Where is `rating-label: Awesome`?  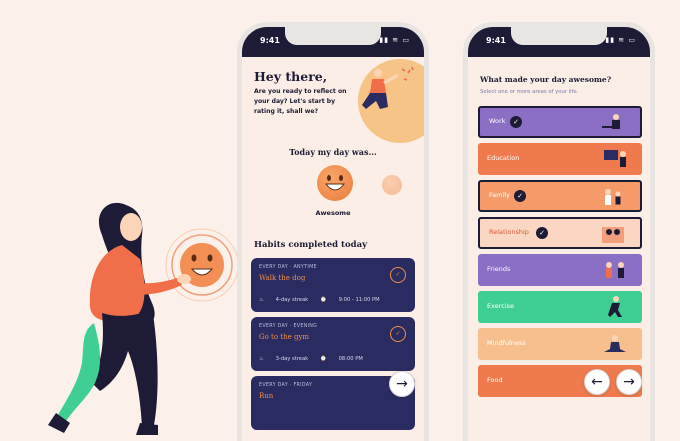
rating-label: Awesome is located at coordinates (333, 213).